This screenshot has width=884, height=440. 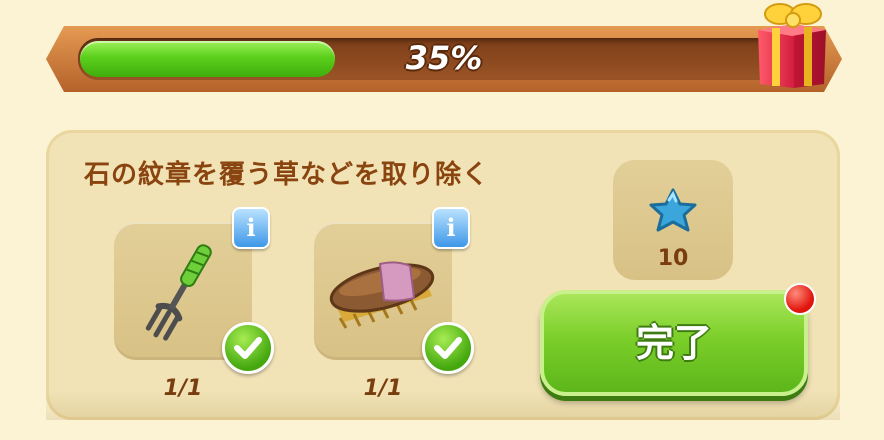 I want to click on item-count-2: 1/1, so click(x=383, y=388).